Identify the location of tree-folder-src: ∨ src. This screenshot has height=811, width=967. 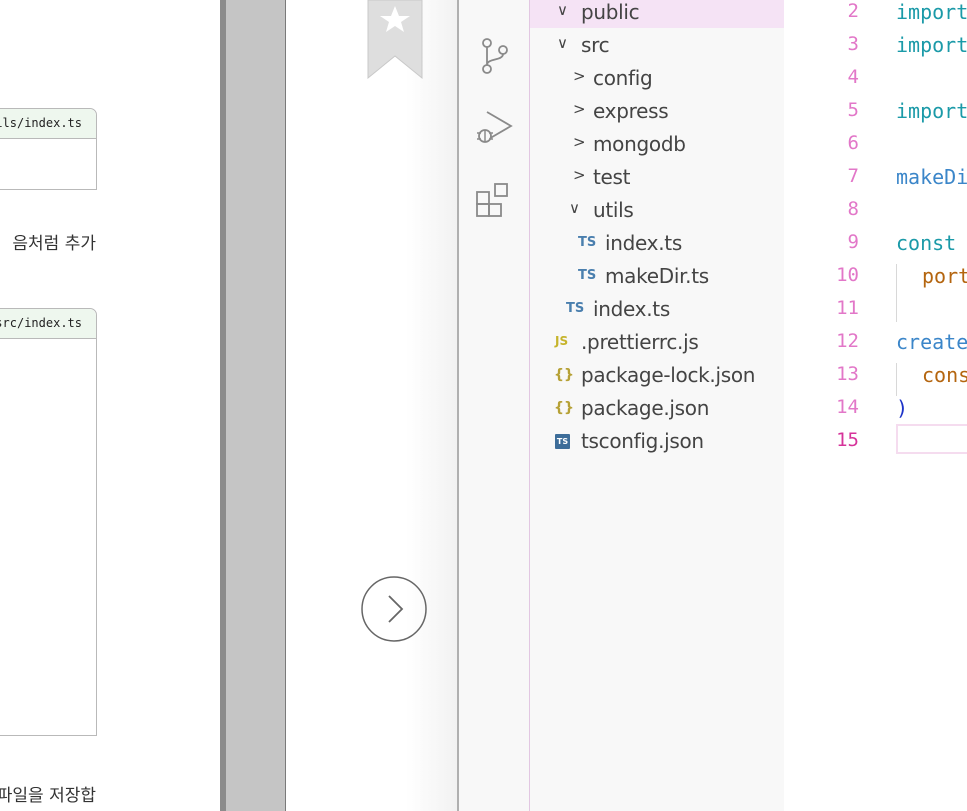
(657, 44).